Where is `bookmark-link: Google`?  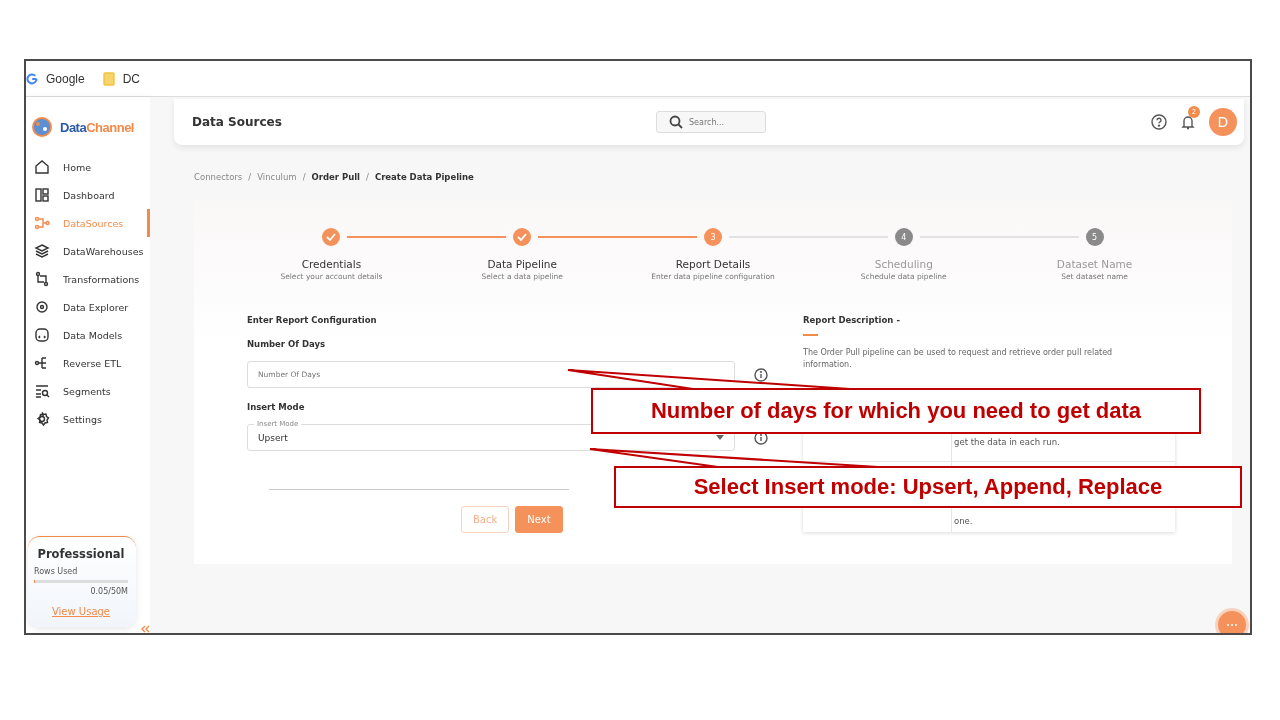
bookmark-link: Google is located at coordinates (65, 78).